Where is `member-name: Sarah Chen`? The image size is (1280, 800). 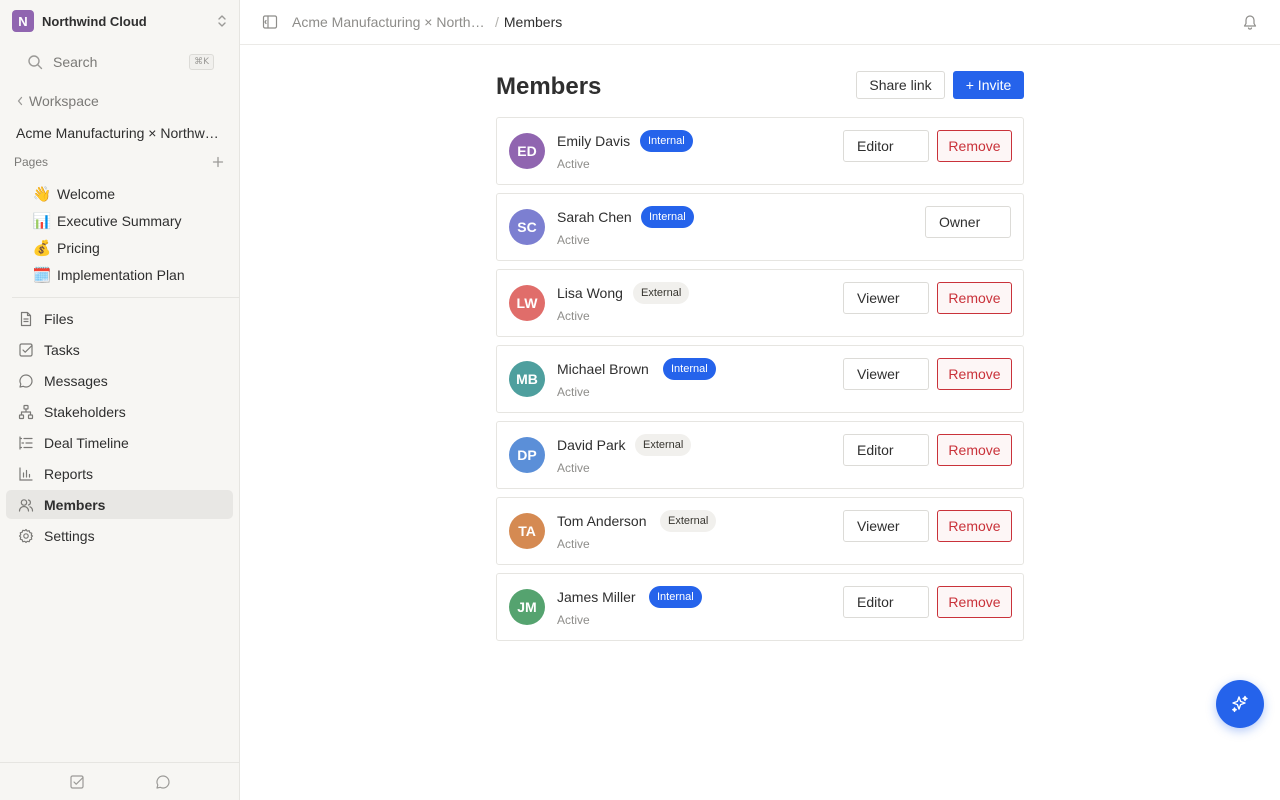 member-name: Sarah Chen is located at coordinates (594, 217).